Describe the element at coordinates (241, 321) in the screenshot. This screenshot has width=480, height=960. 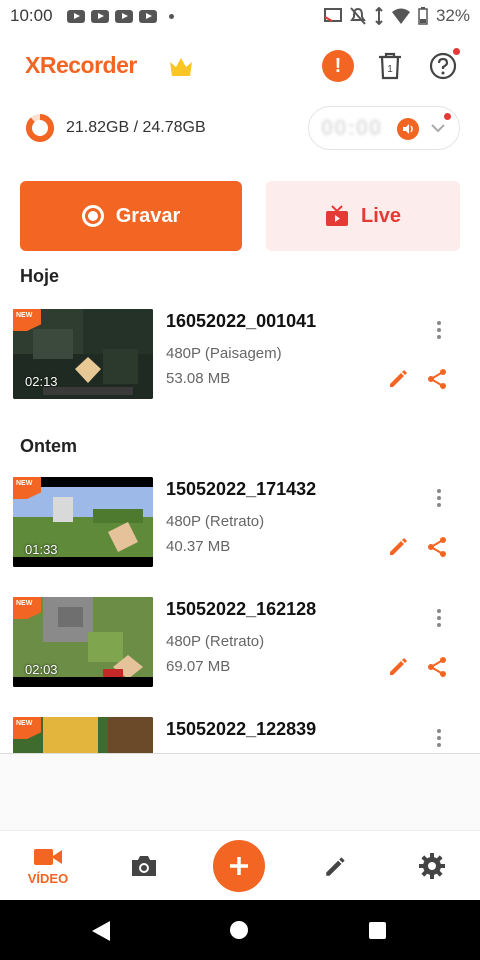
I see `video-title: 16052022_001041` at that location.